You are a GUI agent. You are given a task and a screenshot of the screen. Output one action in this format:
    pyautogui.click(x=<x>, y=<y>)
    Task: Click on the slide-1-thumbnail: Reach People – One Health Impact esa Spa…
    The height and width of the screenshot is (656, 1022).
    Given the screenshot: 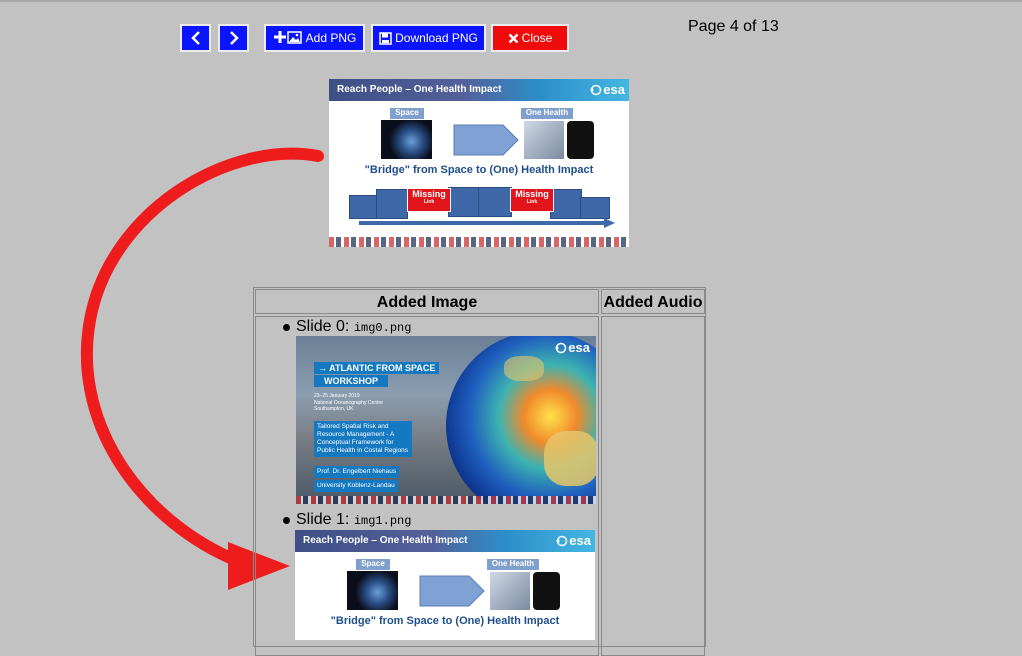 What is the action you would take?
    pyautogui.click(x=445, y=585)
    